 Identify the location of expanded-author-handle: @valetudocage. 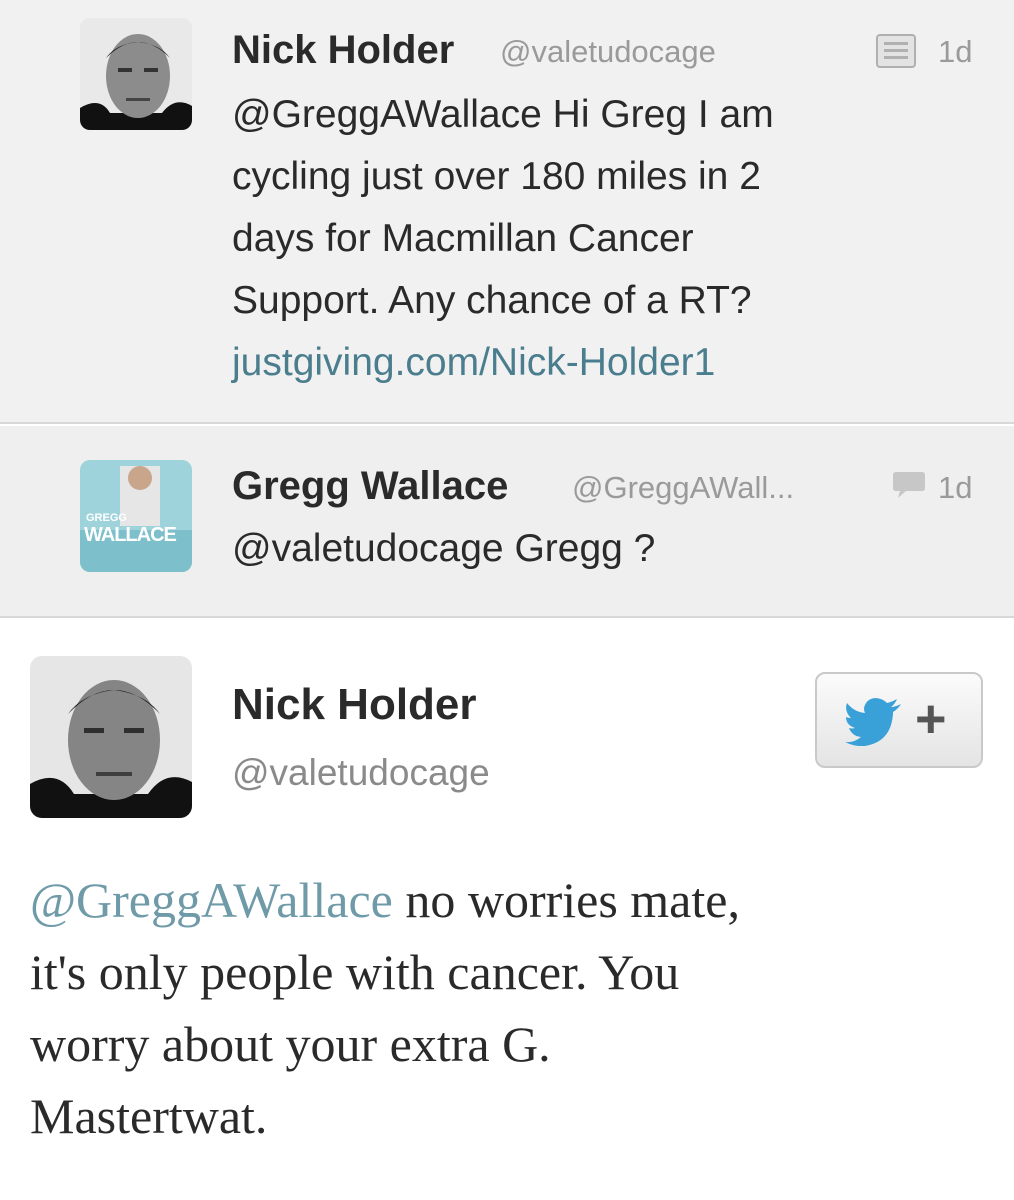
(361, 773).